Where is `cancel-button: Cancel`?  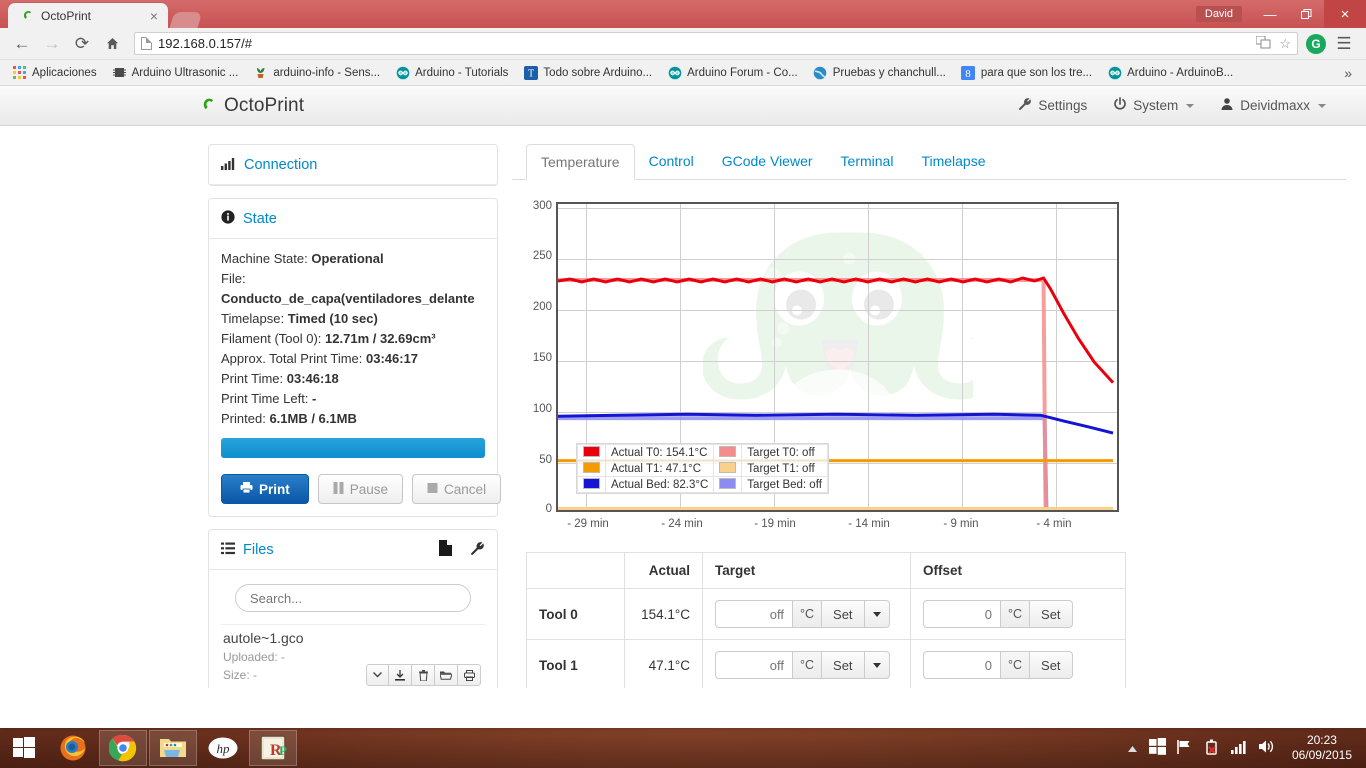
cancel-button: Cancel is located at coordinates (457, 489).